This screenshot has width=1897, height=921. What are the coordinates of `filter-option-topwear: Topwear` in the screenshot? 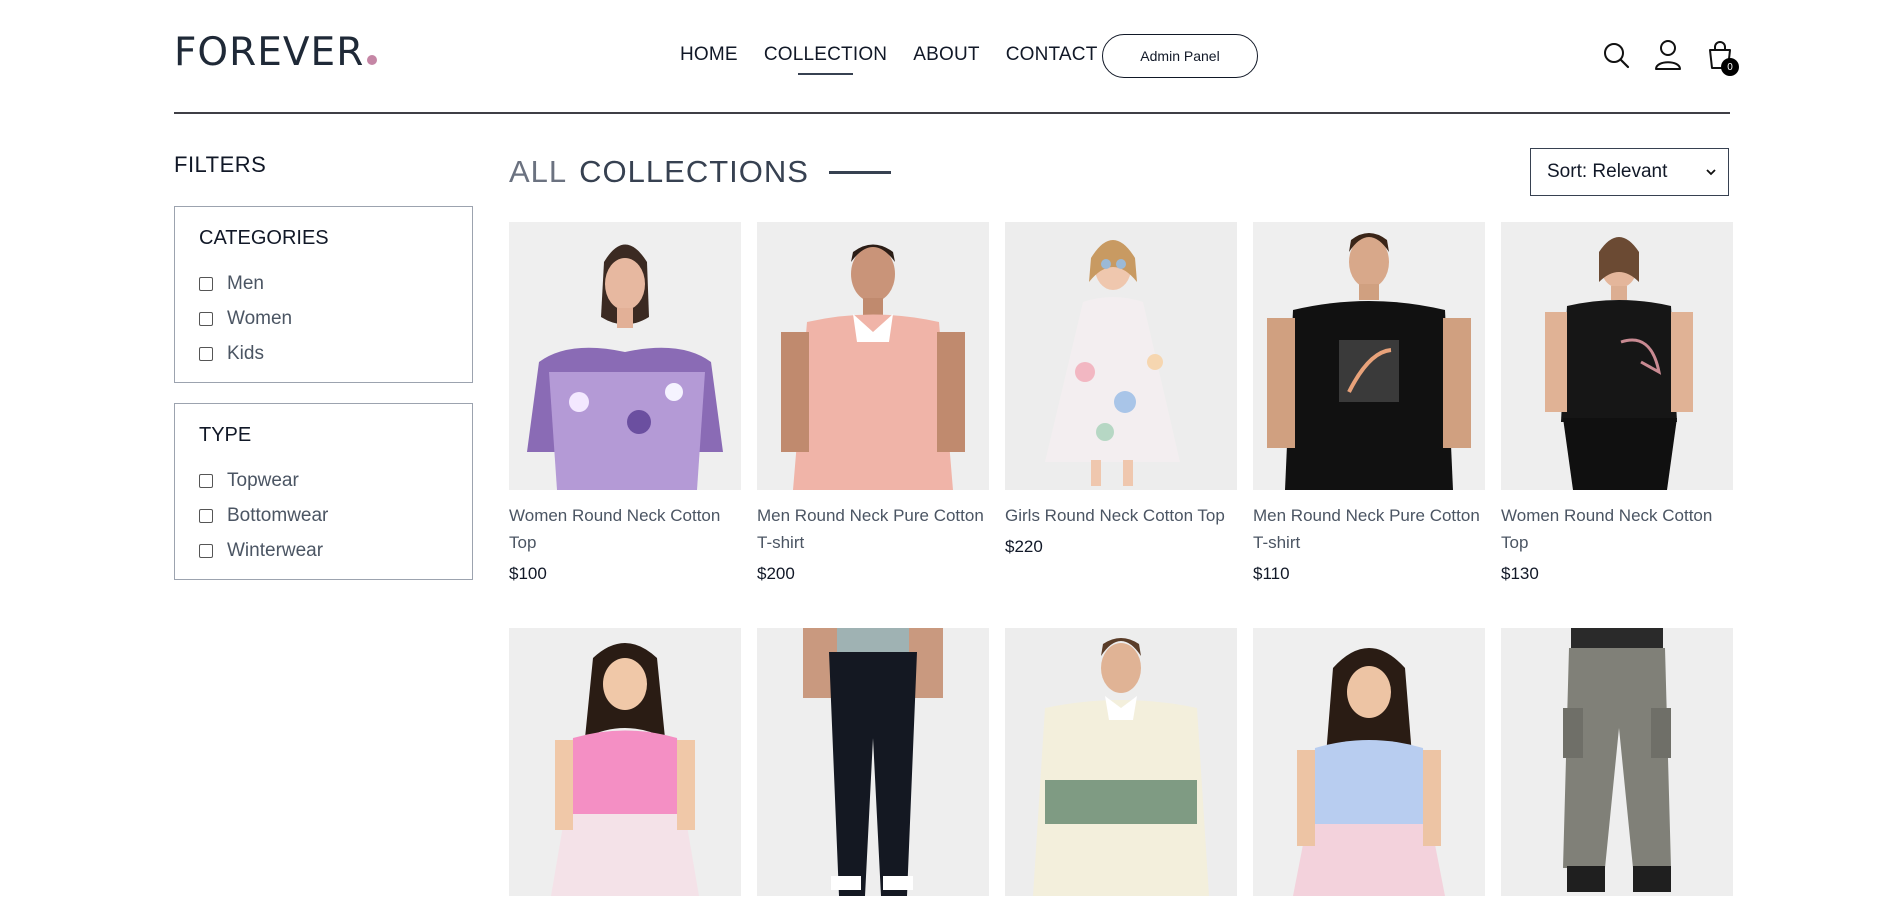 It's located at (323, 480).